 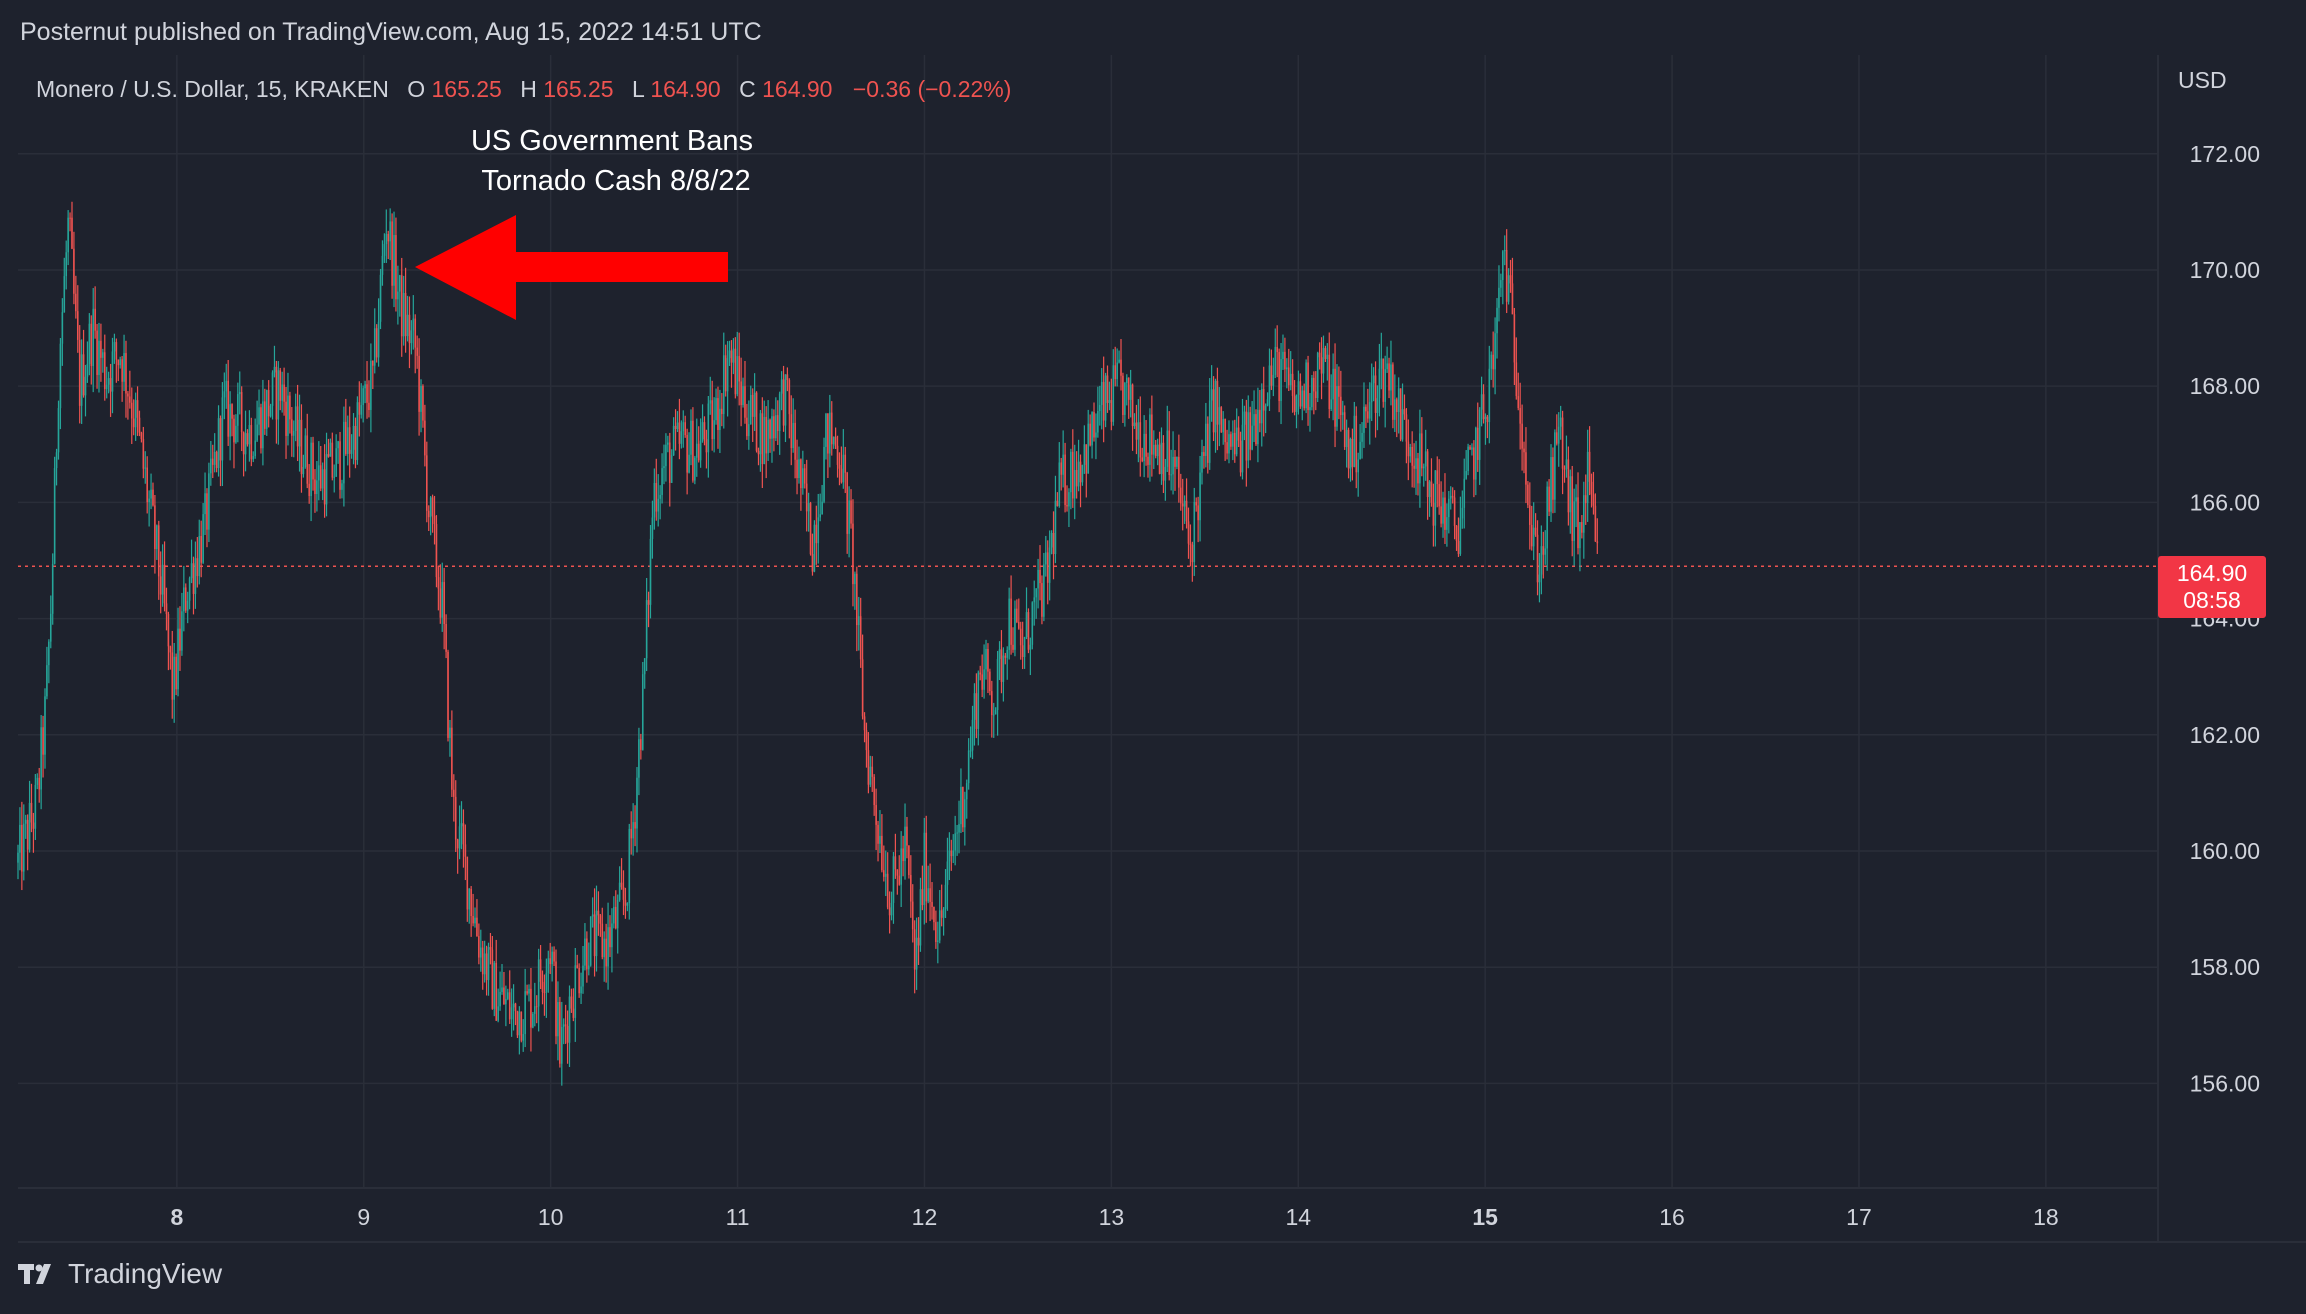 I want to click on tradingview-brand: TradingView, so click(x=120, y=1274).